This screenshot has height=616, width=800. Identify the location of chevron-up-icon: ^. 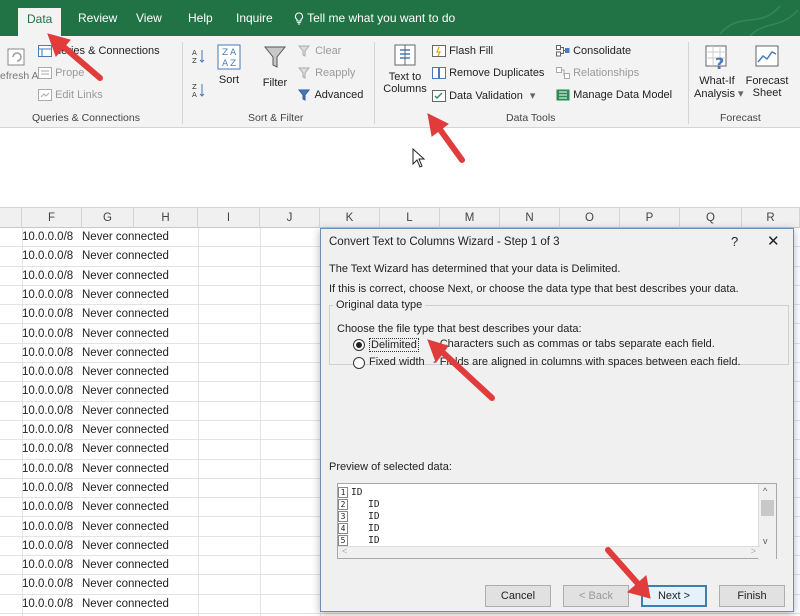
(765, 491).